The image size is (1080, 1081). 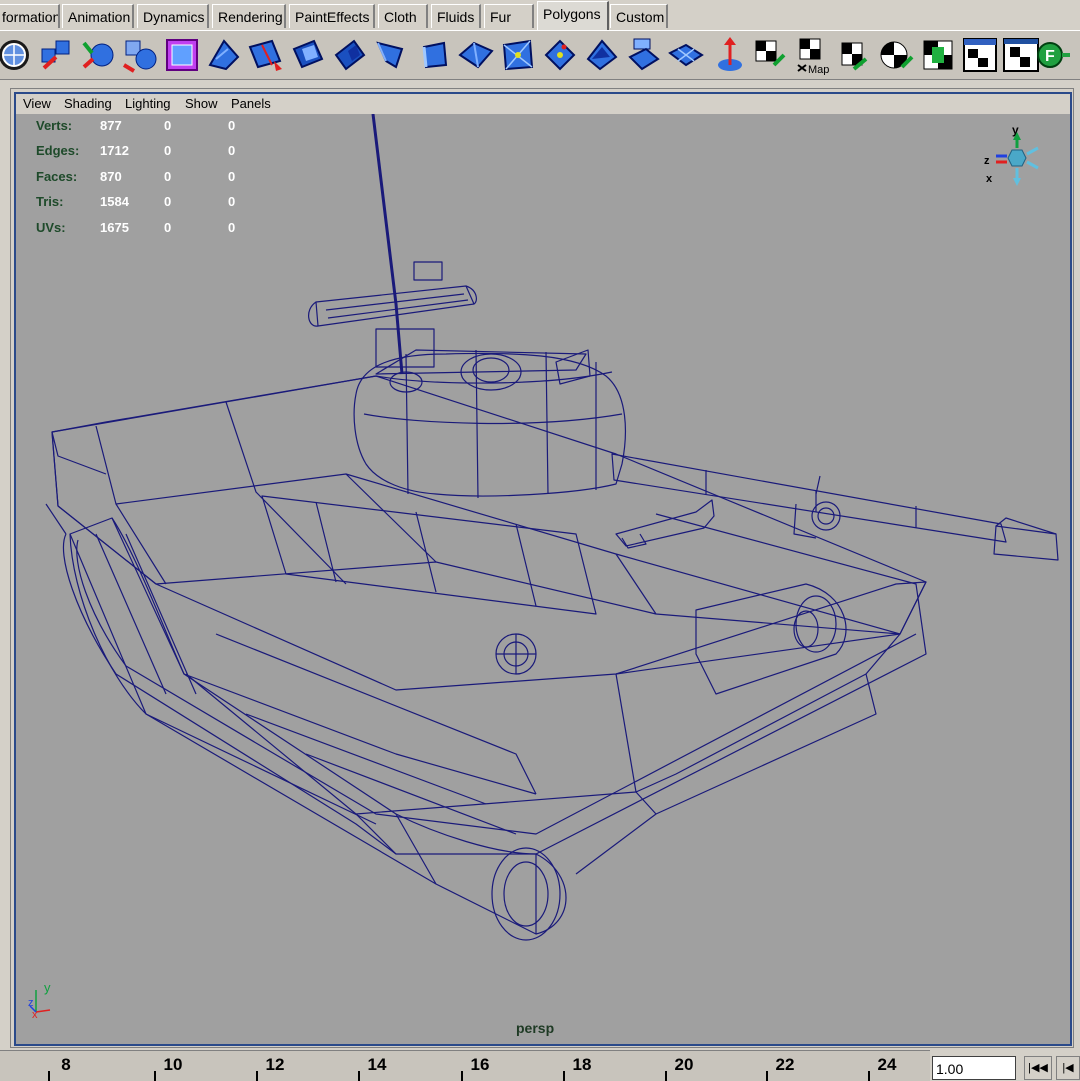 I want to click on merge-vertices-icon, so click(x=476, y=55).